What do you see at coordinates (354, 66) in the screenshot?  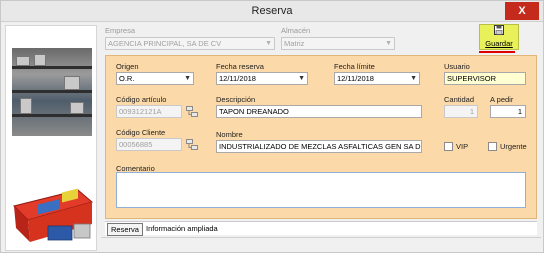 I see `fecha-limite-label: Fecha límite` at bounding box center [354, 66].